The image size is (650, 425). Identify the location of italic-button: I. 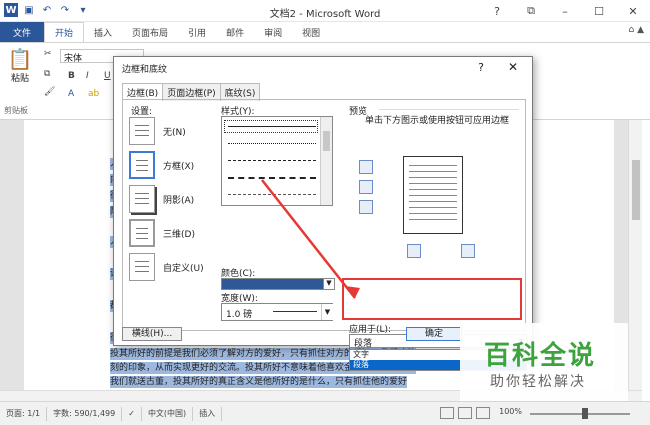
(87, 76).